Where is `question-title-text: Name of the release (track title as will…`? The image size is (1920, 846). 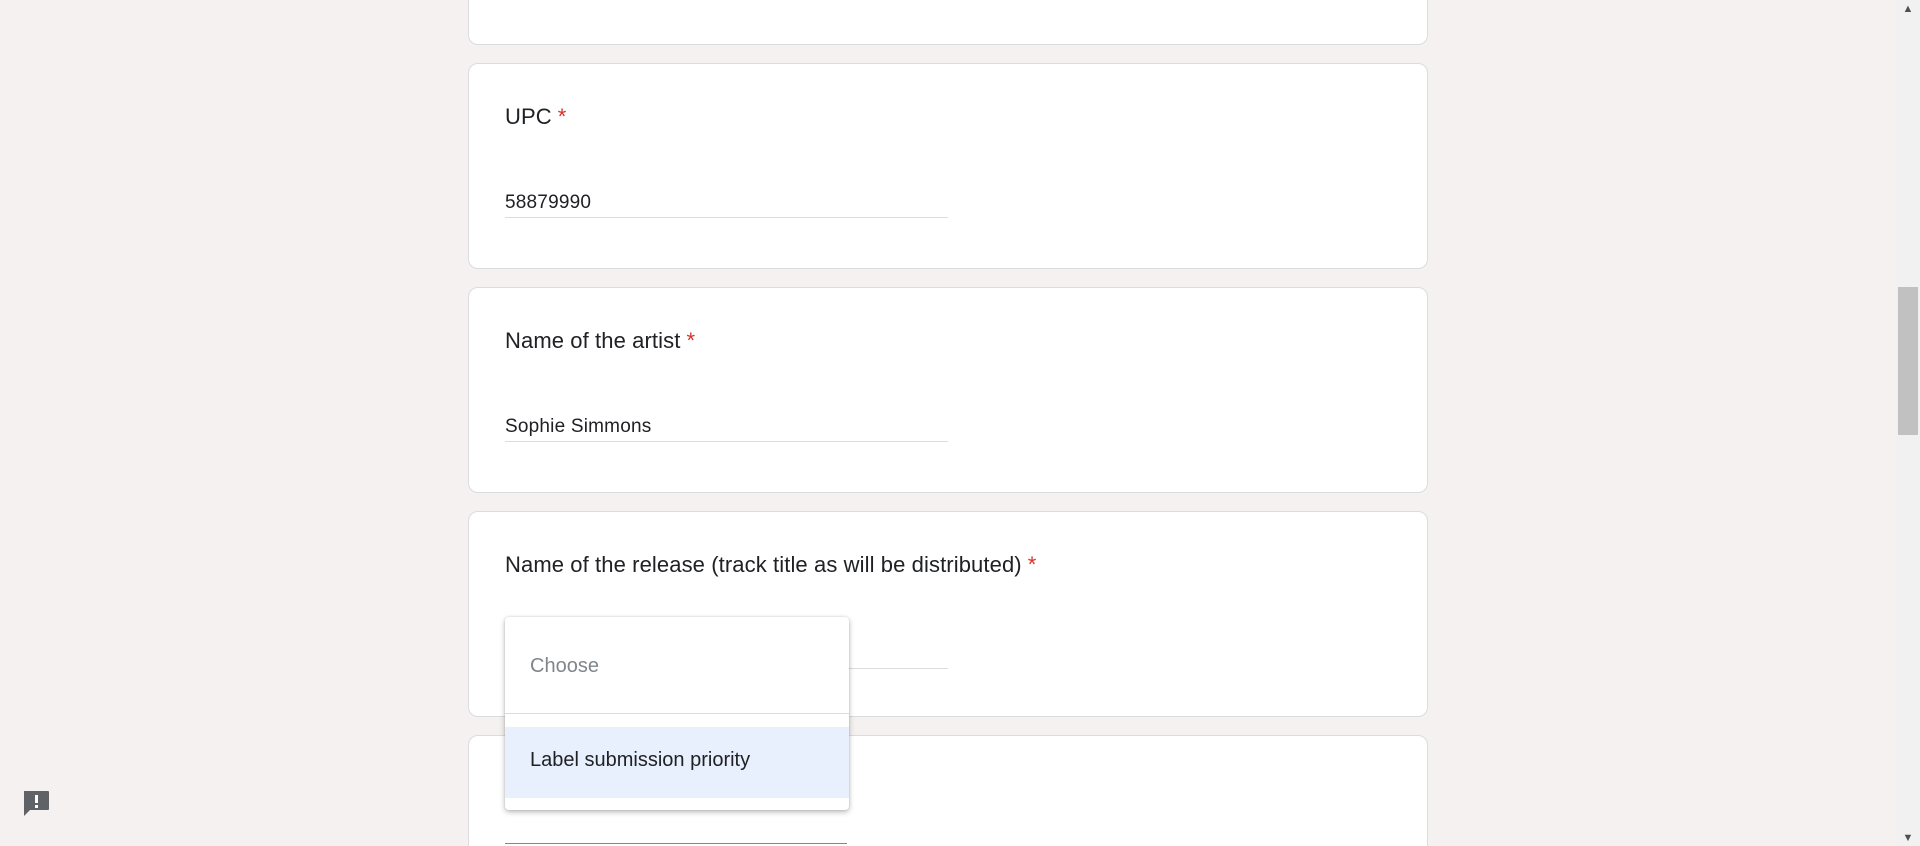
question-title-text: Name of the release (track title as will… is located at coordinates (763, 564).